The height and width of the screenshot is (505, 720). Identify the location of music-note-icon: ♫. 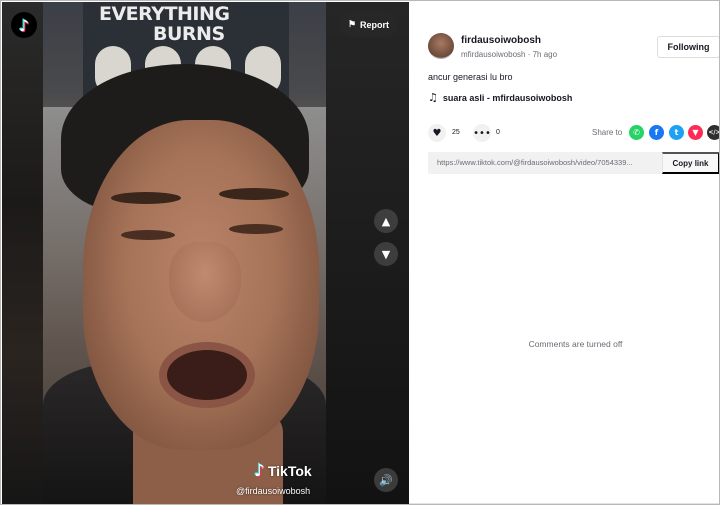
(433, 97).